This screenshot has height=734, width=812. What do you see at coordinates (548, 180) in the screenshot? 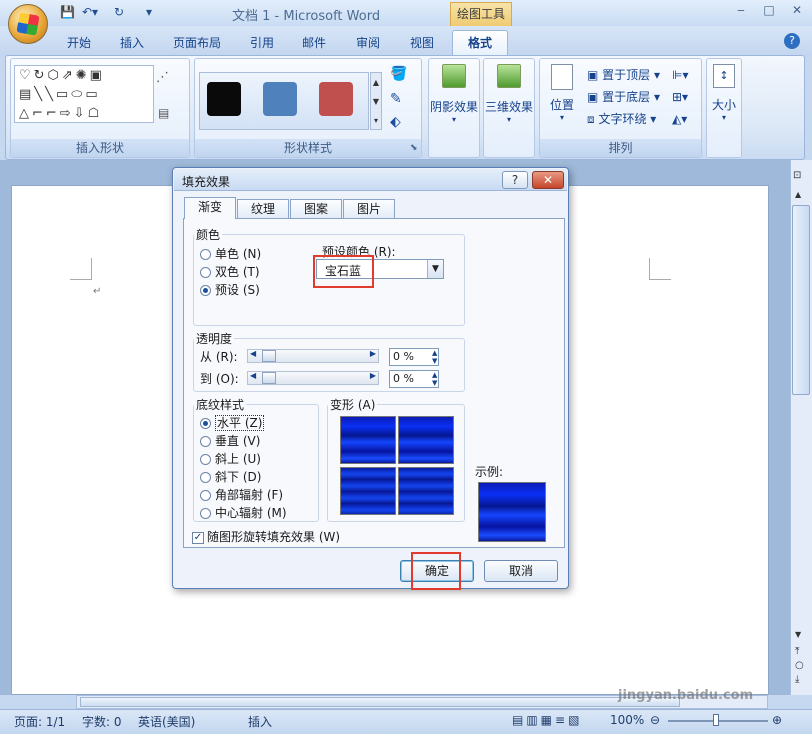
I see `dialog-close-button: ✕` at bounding box center [548, 180].